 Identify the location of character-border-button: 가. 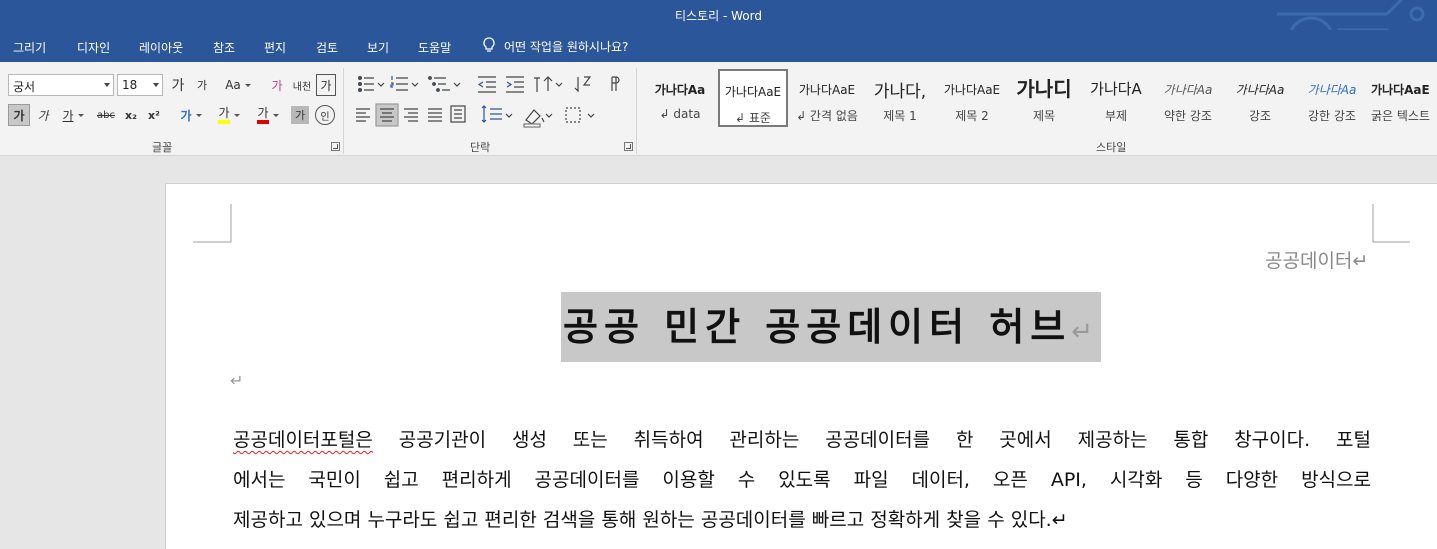
(326, 85).